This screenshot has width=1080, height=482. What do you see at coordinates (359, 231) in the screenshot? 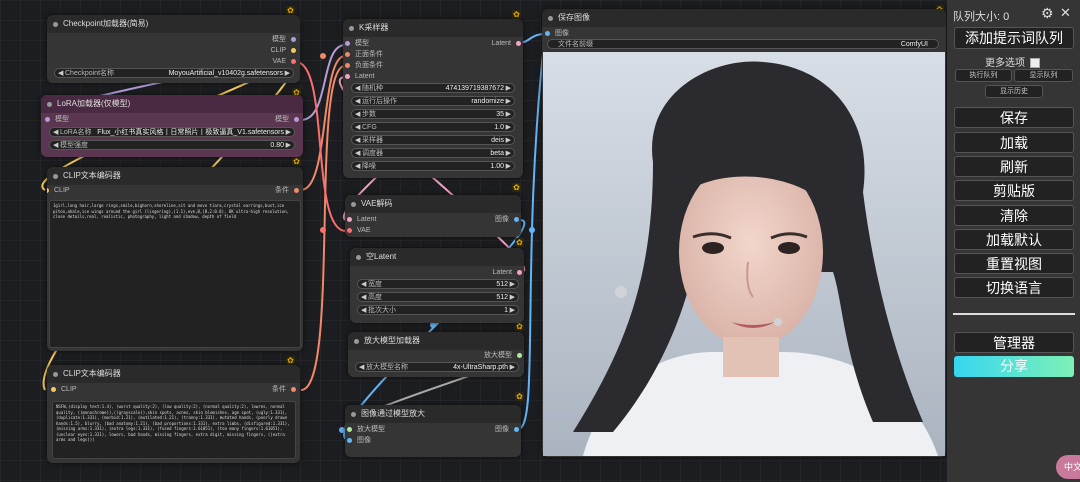
I see `input-vae: VAE` at bounding box center [359, 231].